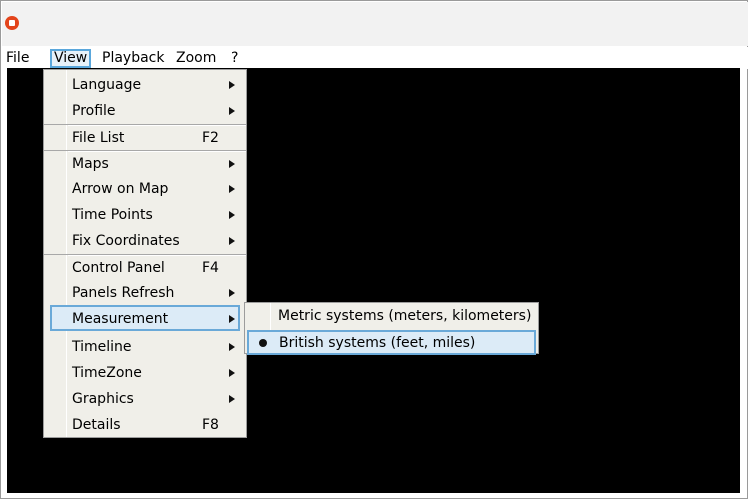 The width and height of the screenshot is (748, 499). What do you see at coordinates (375, 24) in the screenshot?
I see `title-bar` at bounding box center [375, 24].